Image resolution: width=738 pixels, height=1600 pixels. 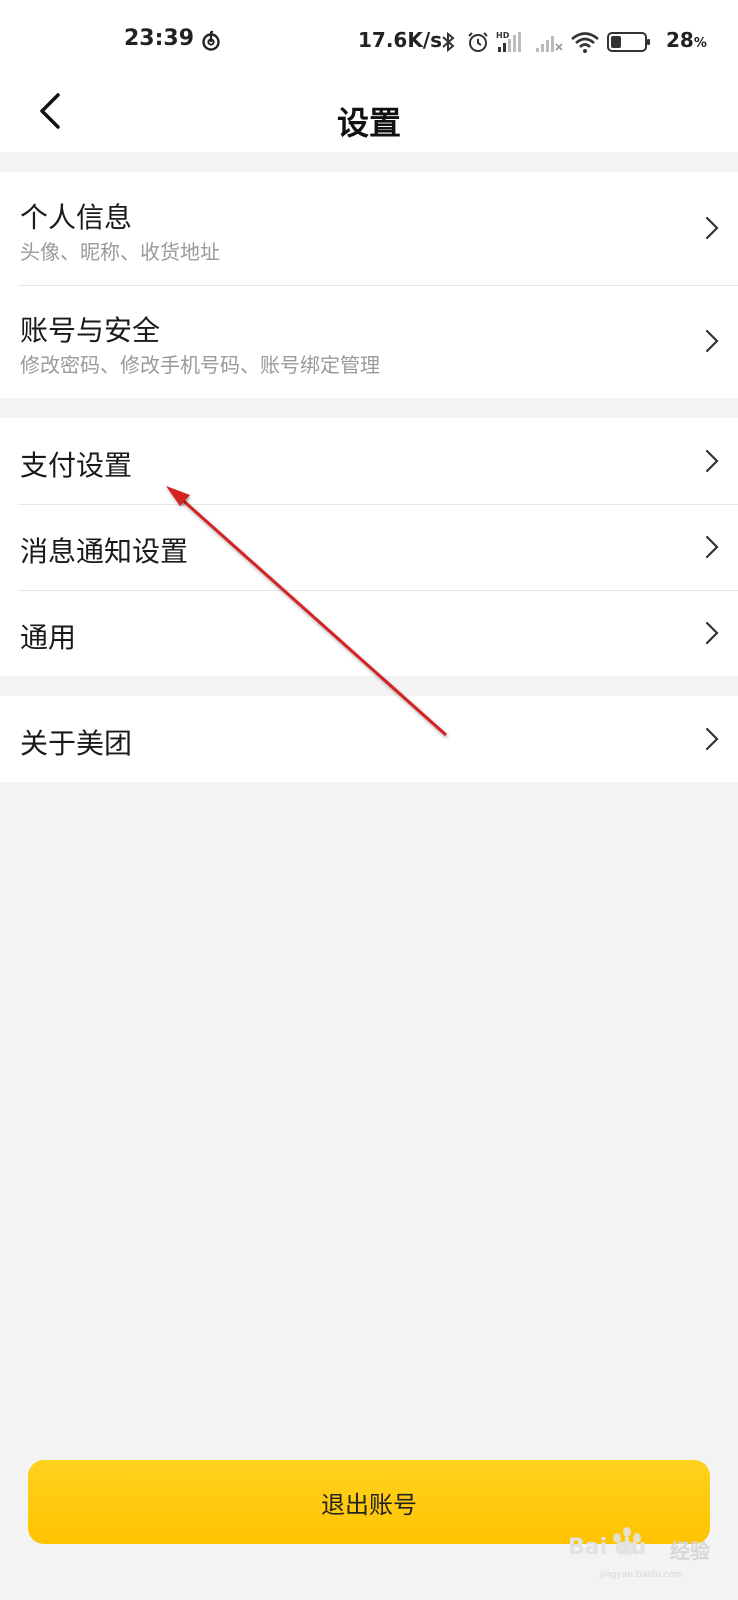 I want to click on settings-group-about: 关于美团, so click(x=369, y=739).